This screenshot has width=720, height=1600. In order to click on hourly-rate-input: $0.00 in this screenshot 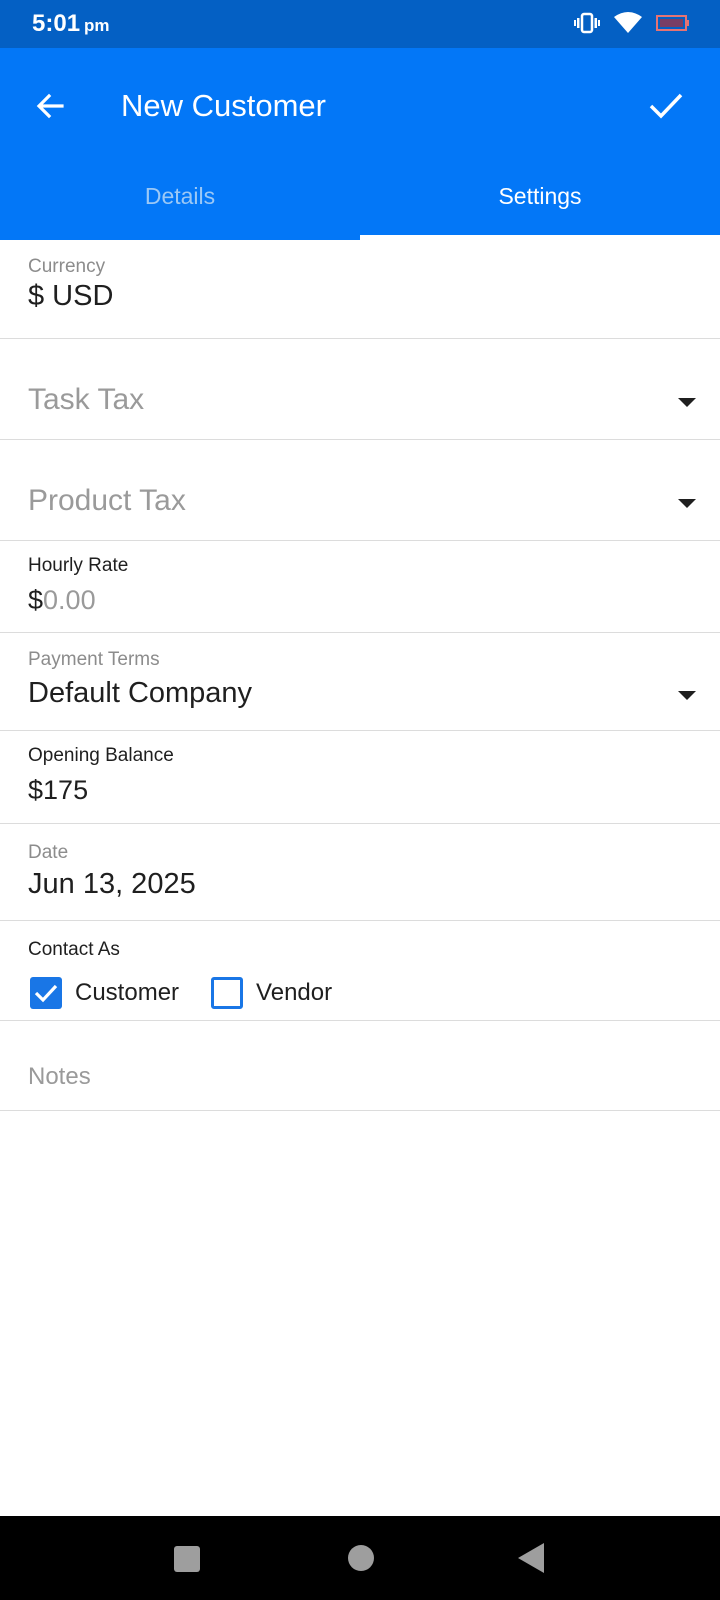, I will do `click(62, 600)`.